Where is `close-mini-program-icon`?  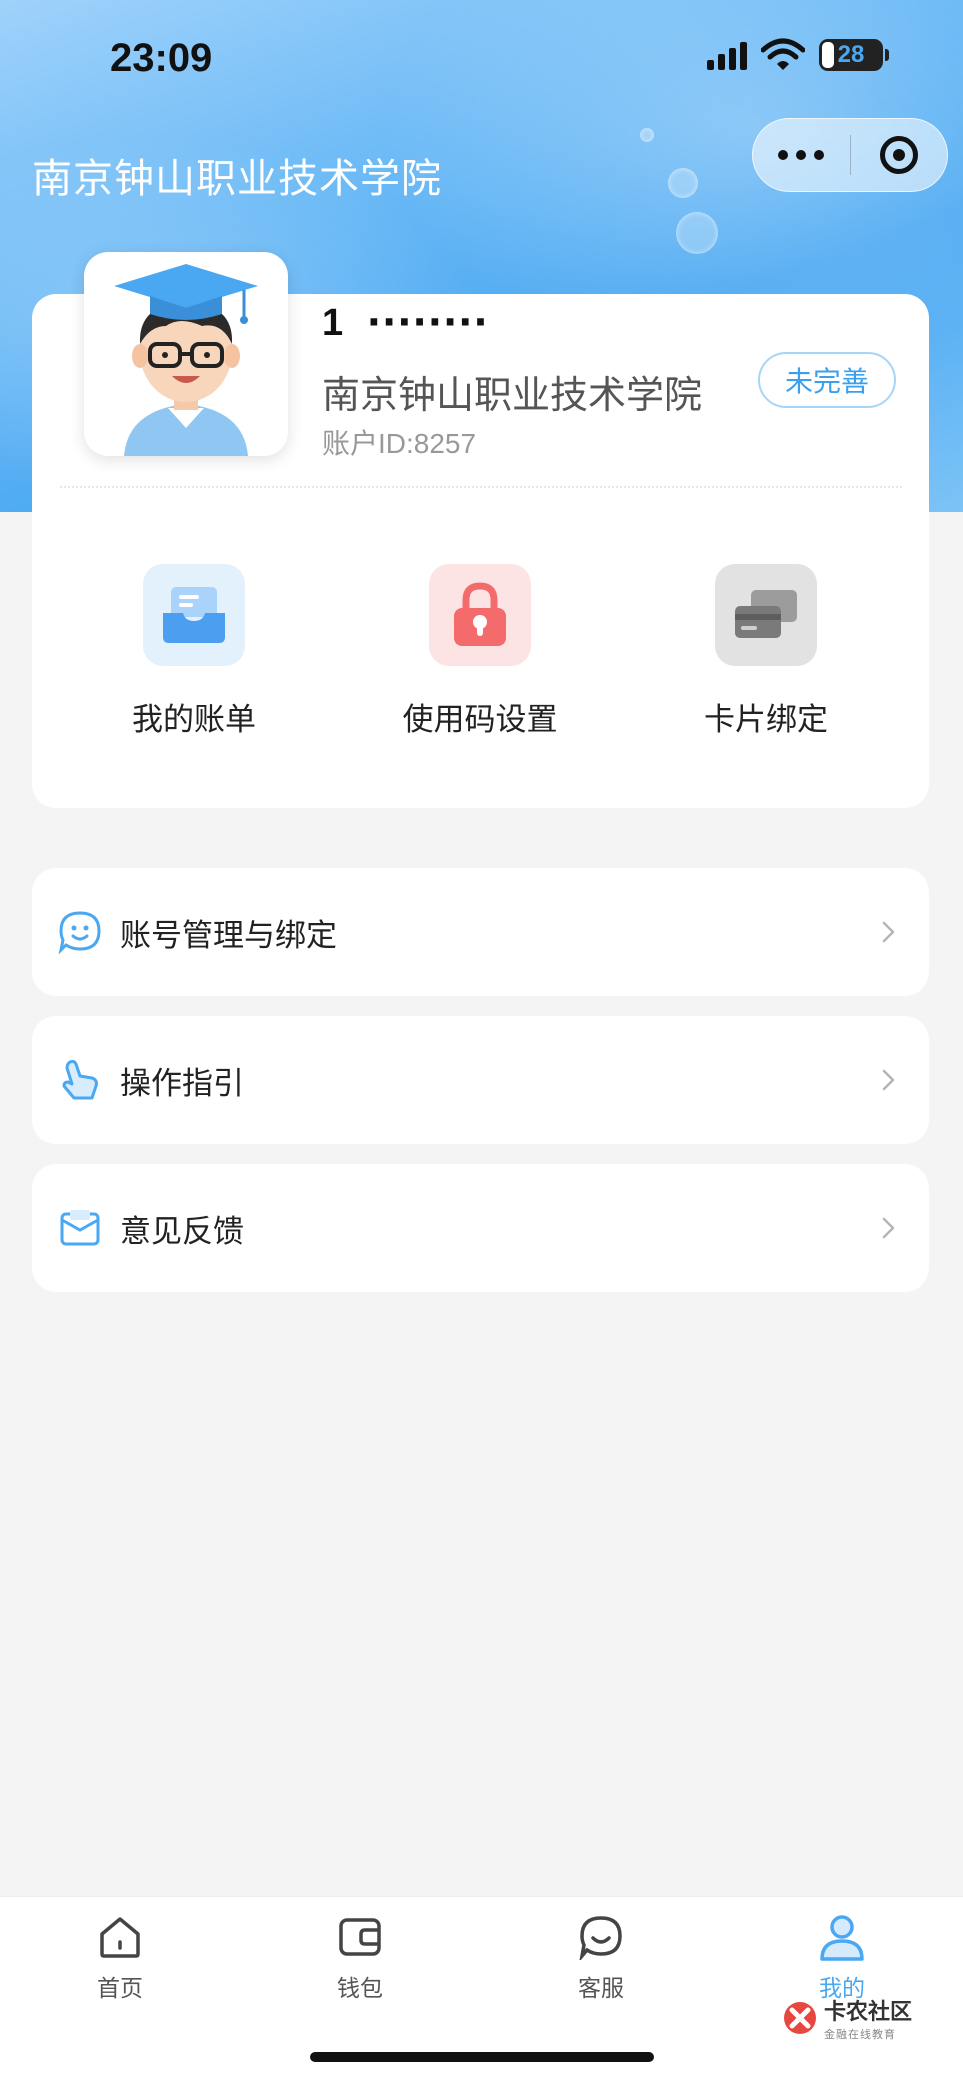
close-mini-program-icon is located at coordinates (898, 155).